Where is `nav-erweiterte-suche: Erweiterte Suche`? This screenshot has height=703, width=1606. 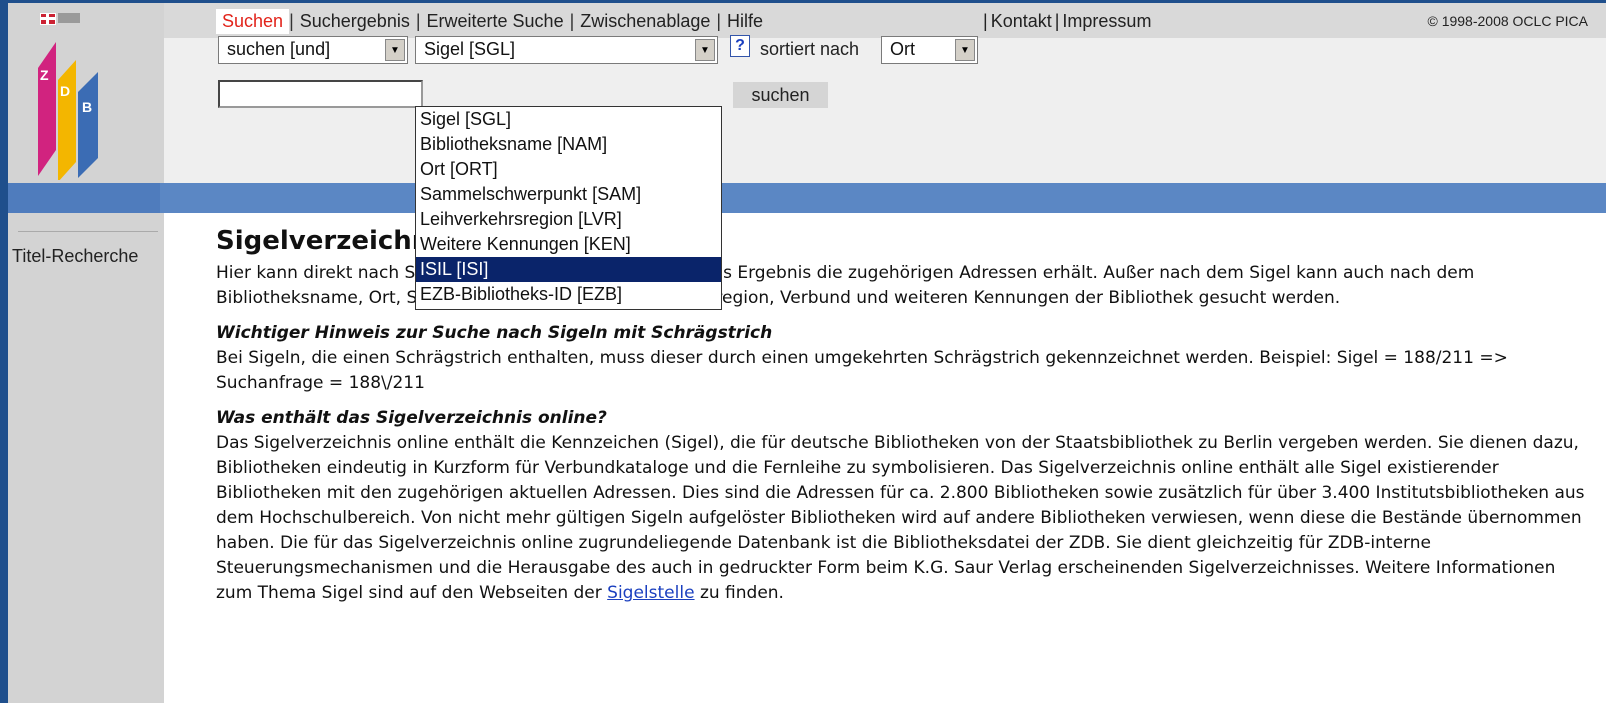
nav-erweiterte-suche: Erweiterte Suche is located at coordinates (495, 21).